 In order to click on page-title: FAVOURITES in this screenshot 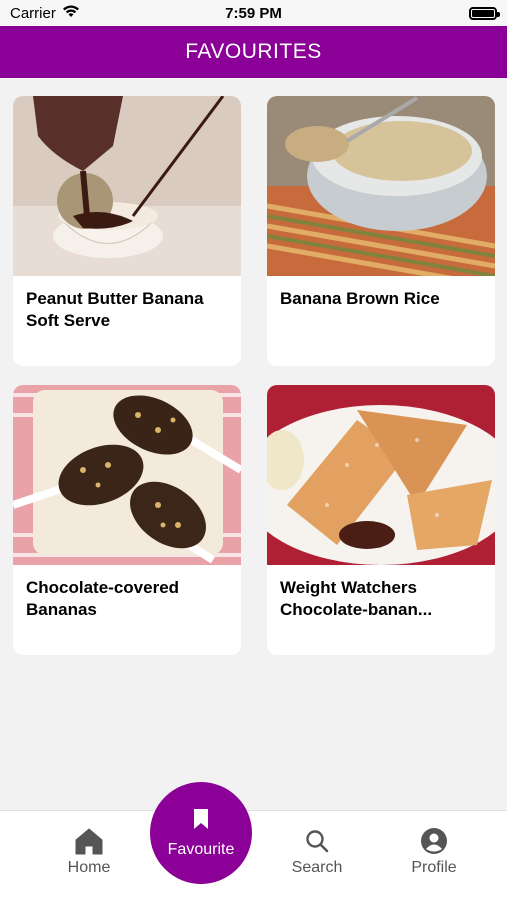, I will do `click(253, 51)`.